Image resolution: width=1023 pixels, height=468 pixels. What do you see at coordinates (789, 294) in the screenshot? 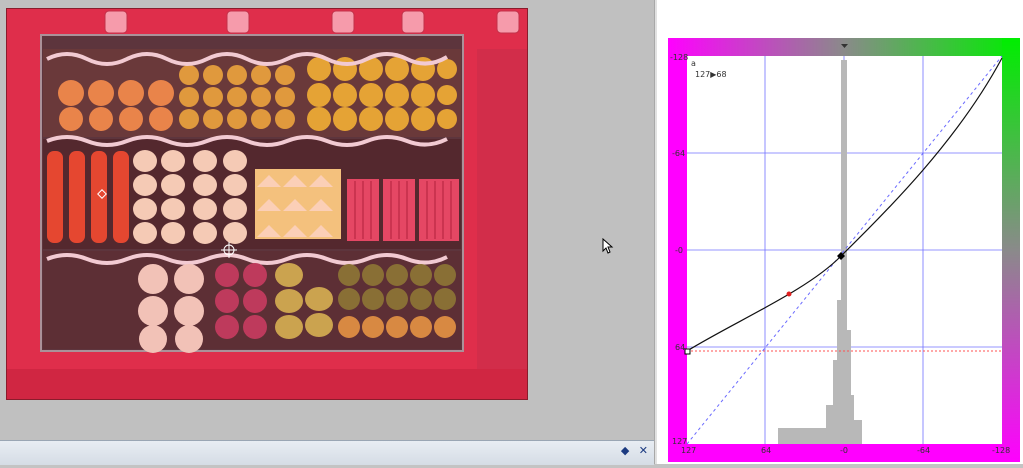
I see `curve-point-selected` at bounding box center [789, 294].